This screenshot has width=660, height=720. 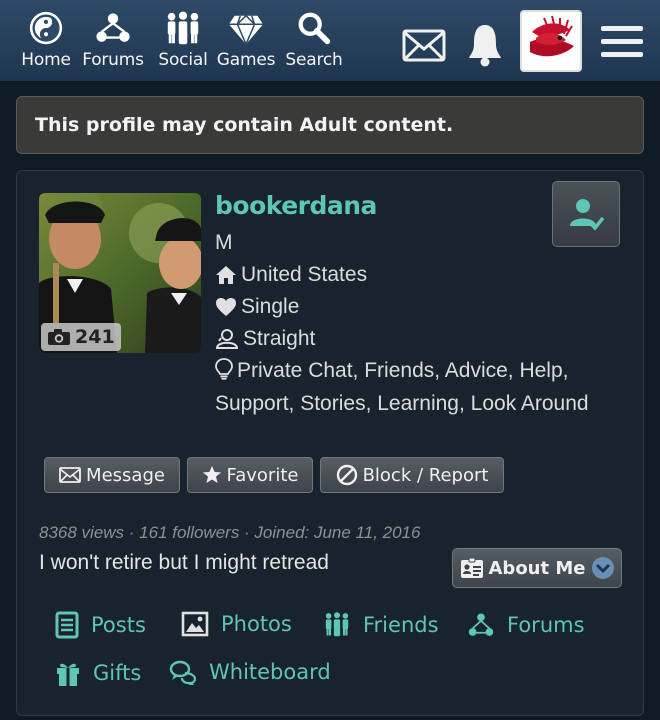 I want to click on profile-photo: 241, so click(x=120, y=273).